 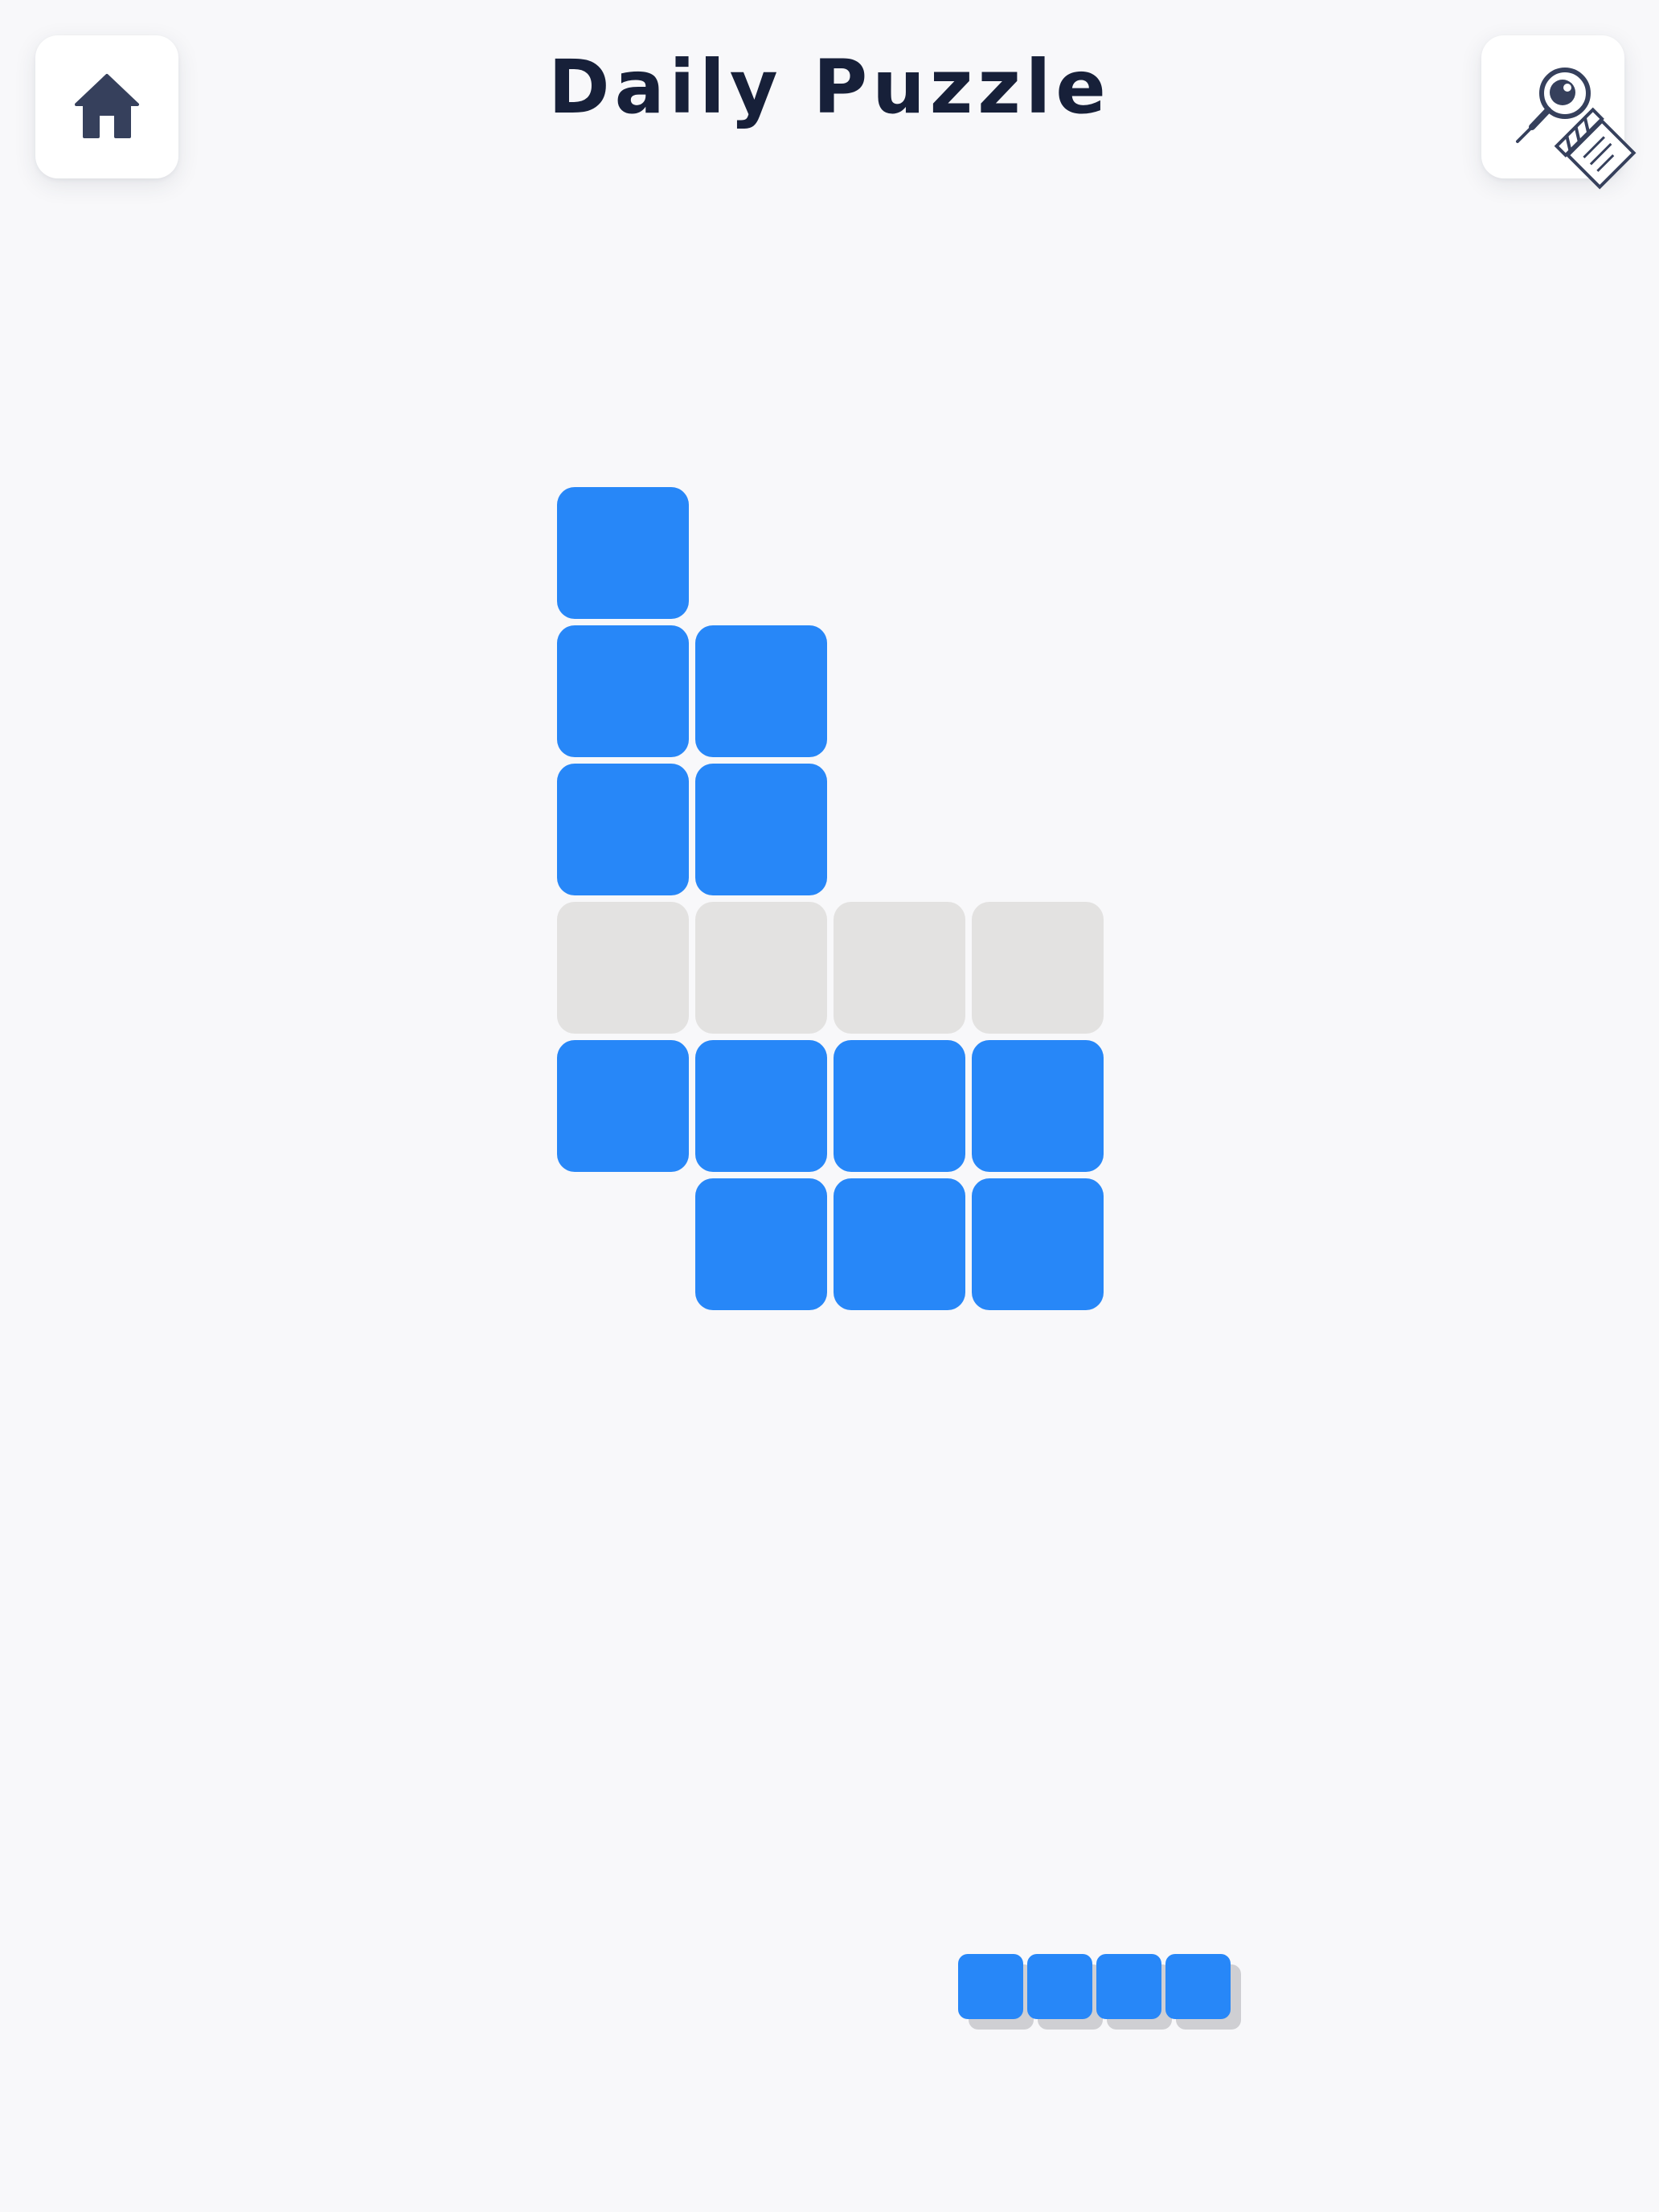 I want to click on hint-button, so click(x=1558, y=112).